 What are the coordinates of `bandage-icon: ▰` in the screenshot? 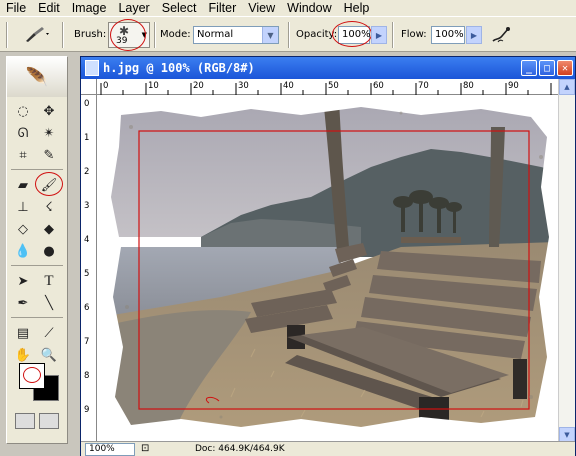 It's located at (23, 185).